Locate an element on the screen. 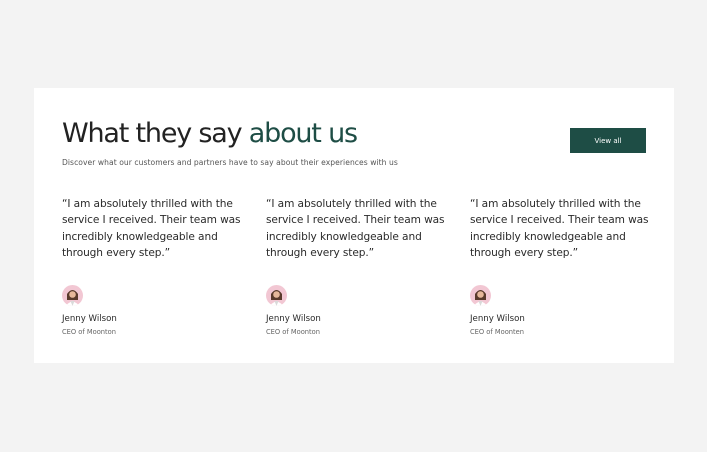 The height and width of the screenshot is (452, 707). view-all-button: View all is located at coordinates (608, 140).